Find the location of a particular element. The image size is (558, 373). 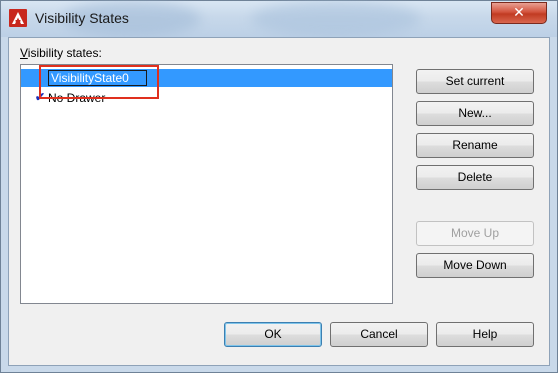

set-current-button: Set current is located at coordinates (475, 81).